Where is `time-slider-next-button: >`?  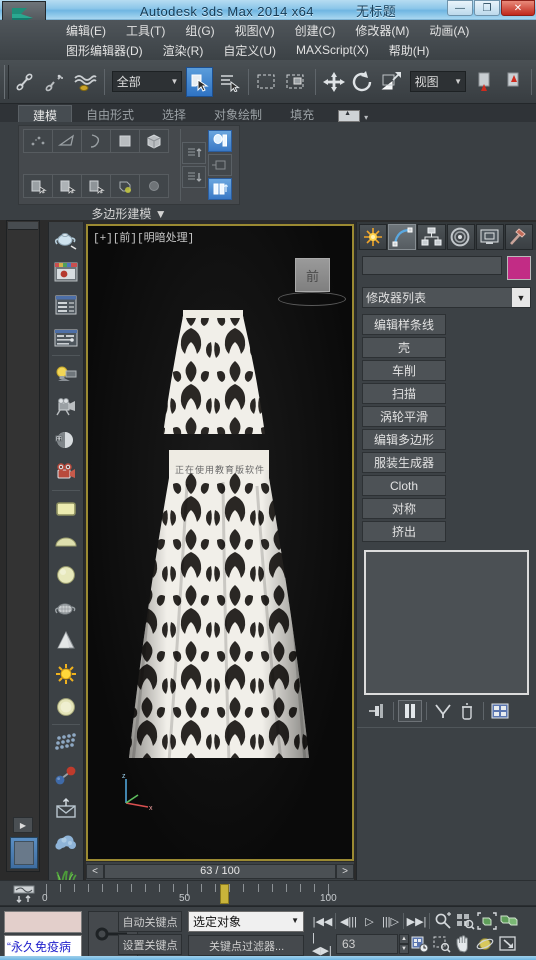 time-slider-next-button: > is located at coordinates (345, 871).